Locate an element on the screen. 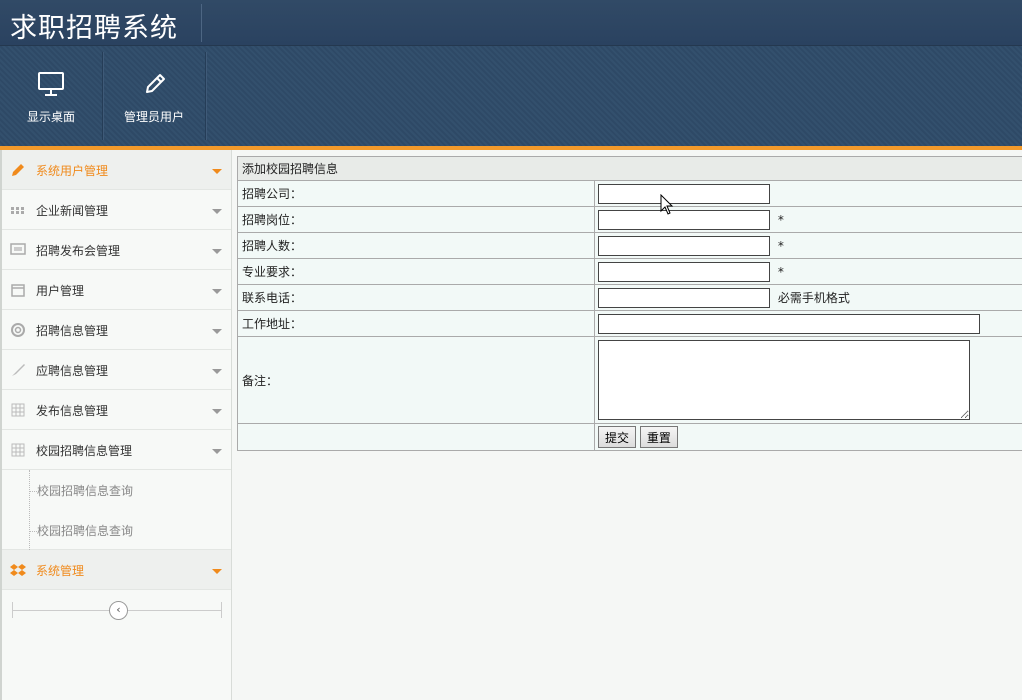  field-cell: 必需手机格式 is located at coordinates (808, 297).